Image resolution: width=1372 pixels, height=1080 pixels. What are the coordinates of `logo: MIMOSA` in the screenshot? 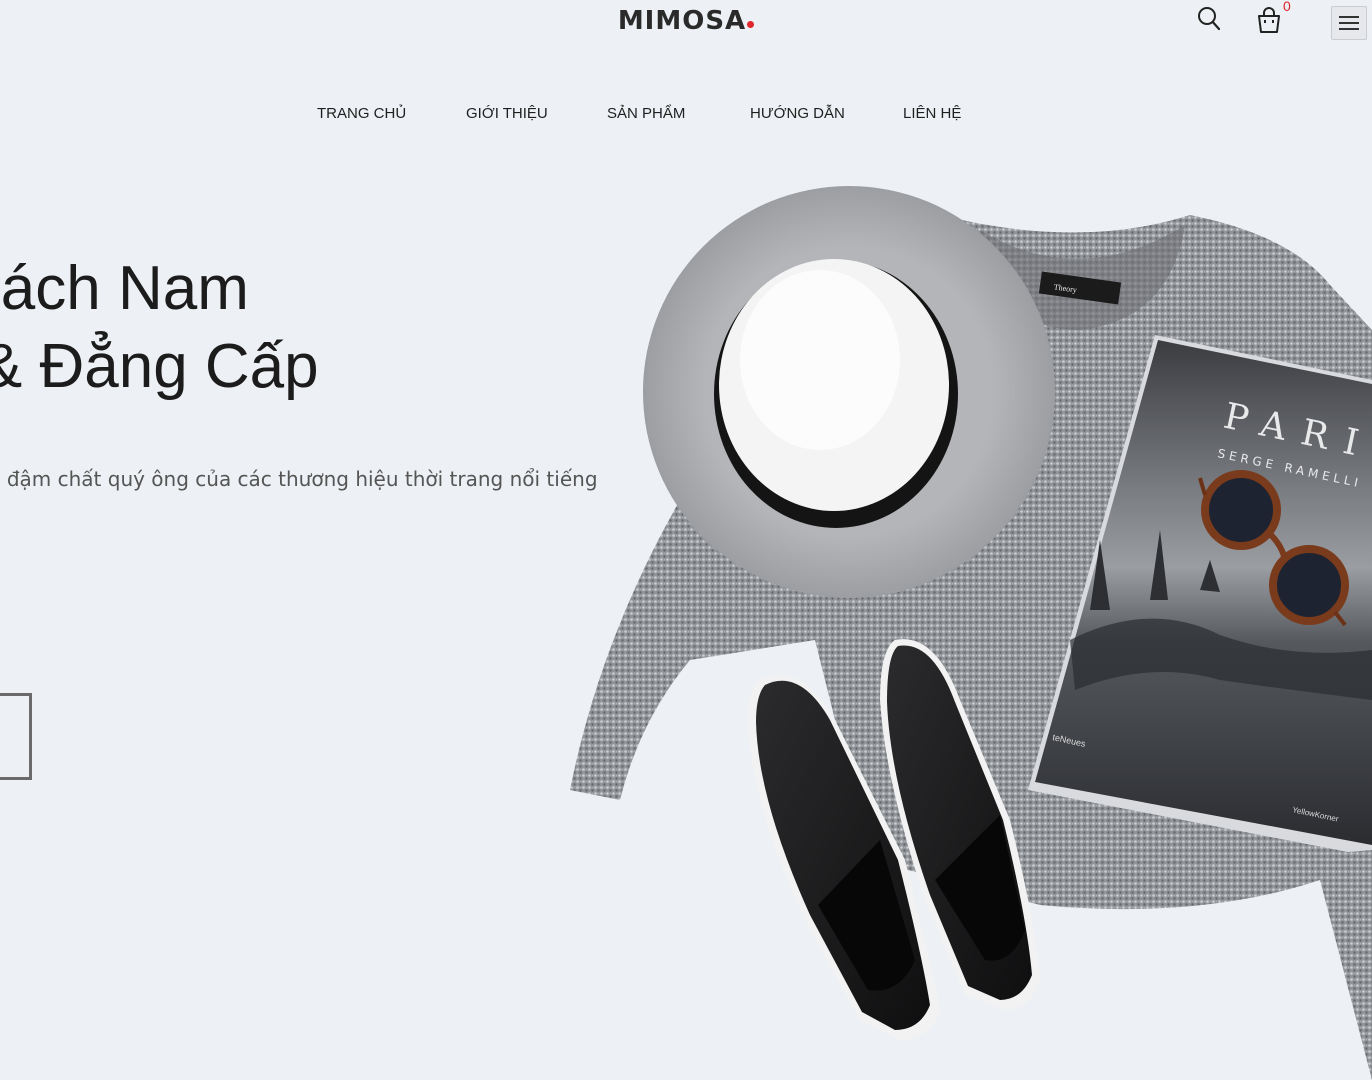 It's located at (686, 21).